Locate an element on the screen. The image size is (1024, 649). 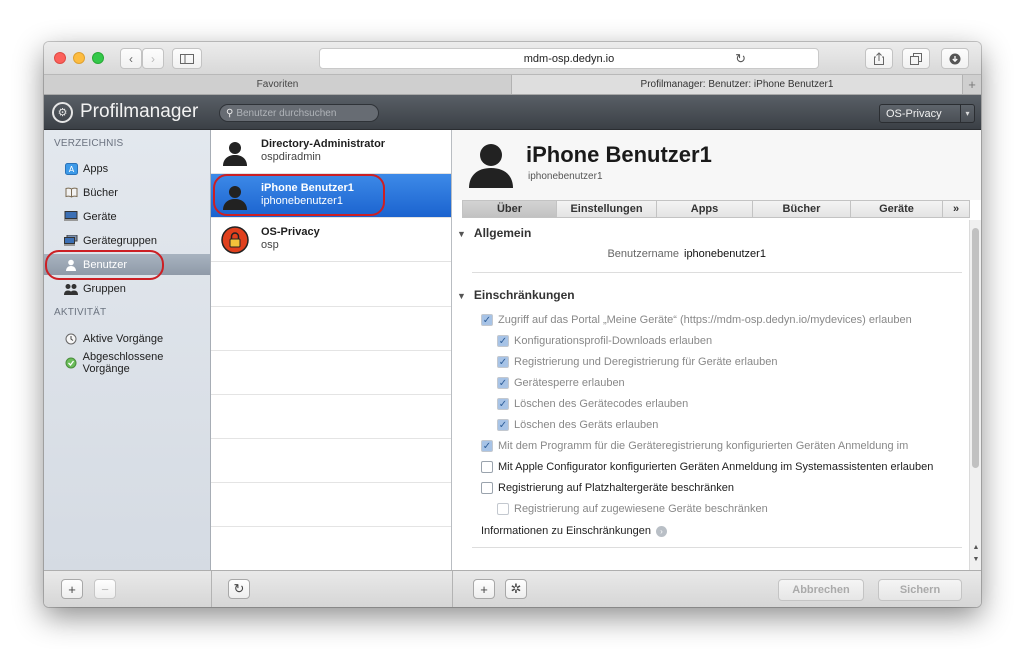
section-restrictions: ▼ Einschränkungen is located at coordinates (516, 295).